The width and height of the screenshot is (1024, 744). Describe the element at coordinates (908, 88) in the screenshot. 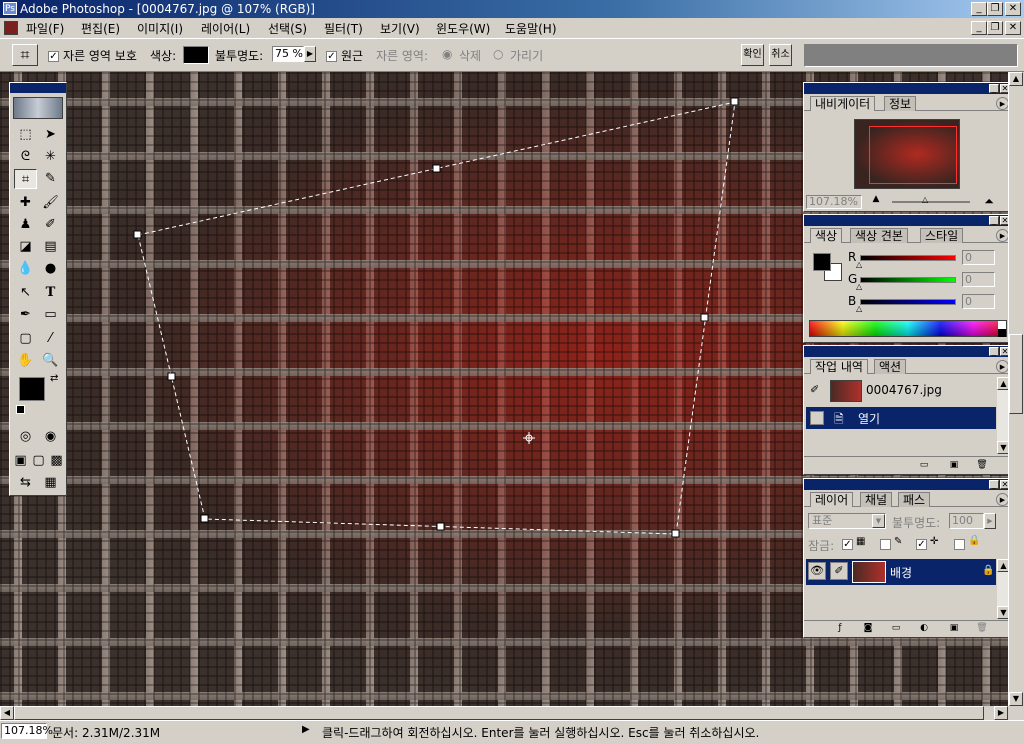

I see `navigator-title-bar: _ ✕` at that location.